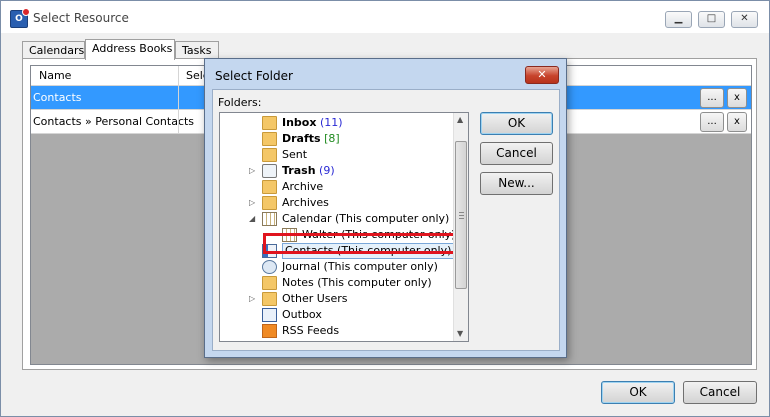 The width and height of the screenshot is (770, 417). I want to click on ok-button: OK, so click(638, 392).